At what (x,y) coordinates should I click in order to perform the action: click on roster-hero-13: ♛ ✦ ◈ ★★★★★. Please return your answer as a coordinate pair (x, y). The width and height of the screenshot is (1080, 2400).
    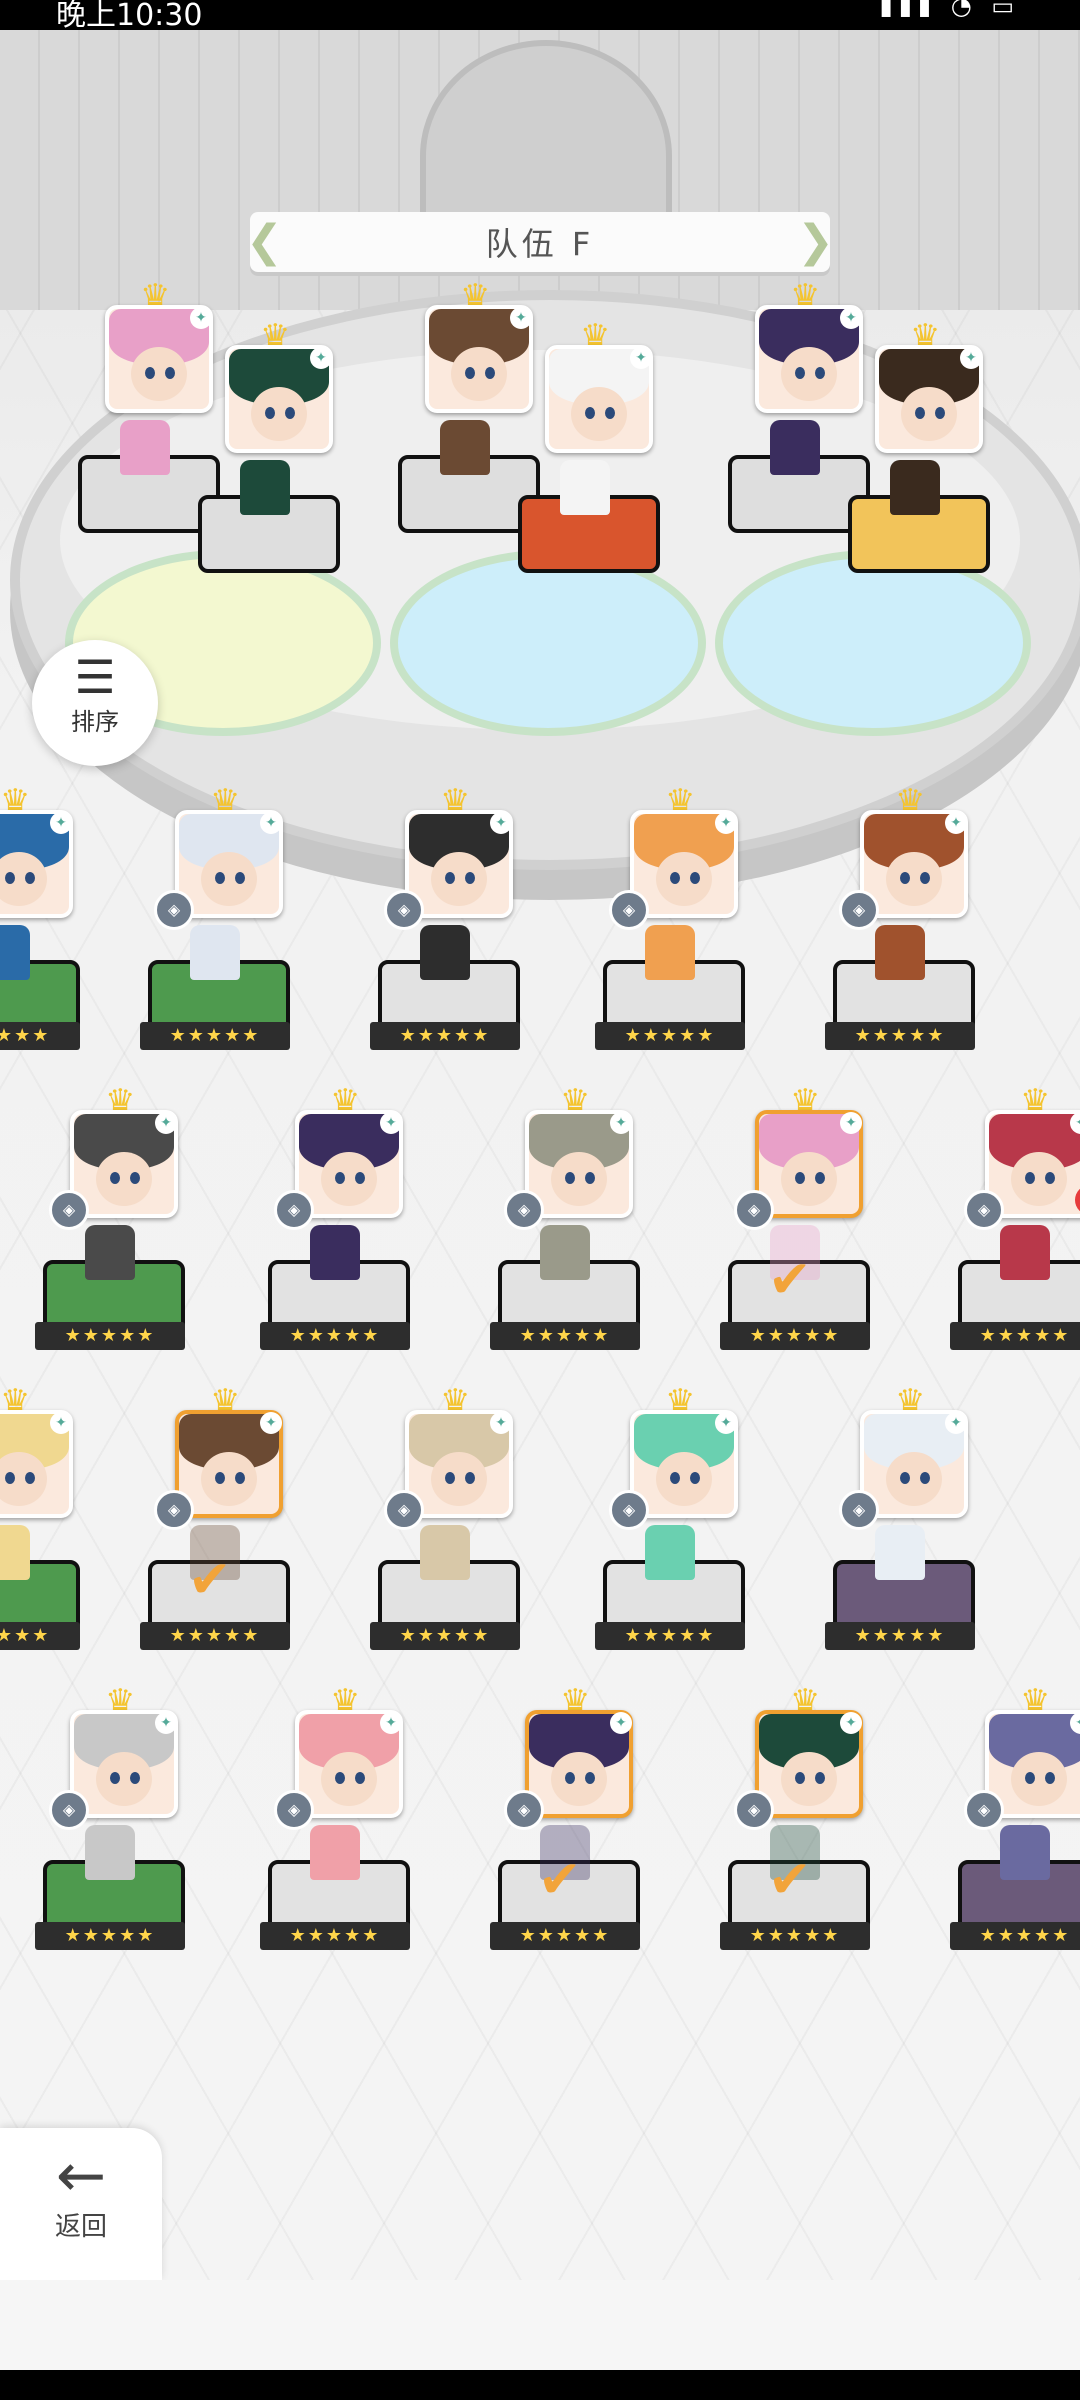
    Looking at the image, I should click on (445, 1536).